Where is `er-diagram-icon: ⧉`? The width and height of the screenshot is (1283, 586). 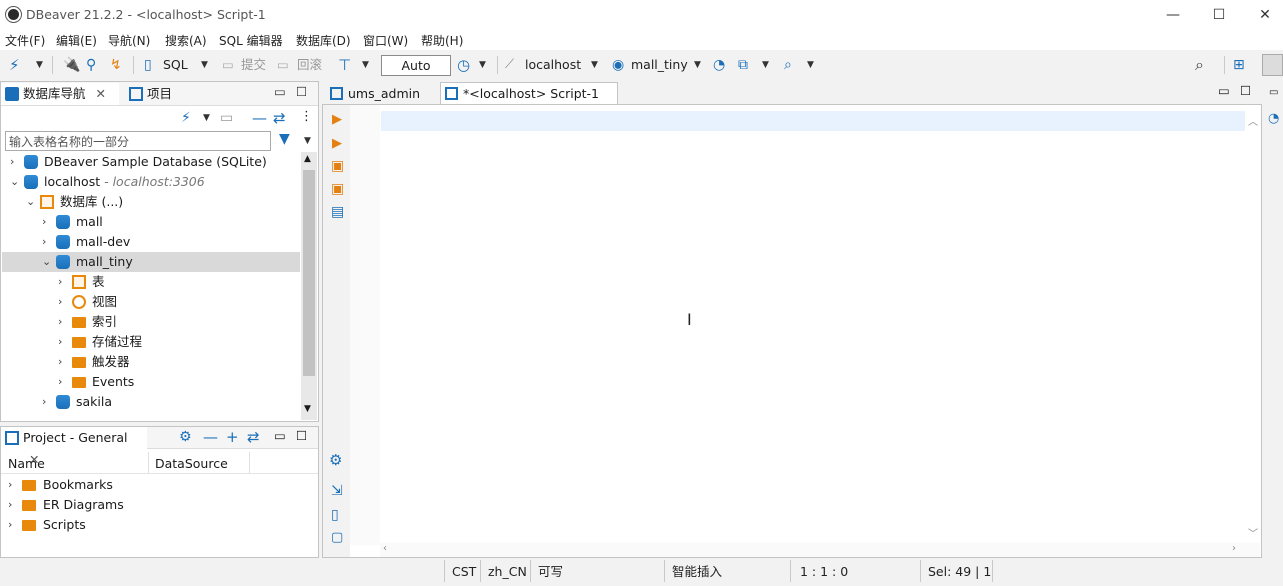
er-diagram-icon: ⧉ is located at coordinates (743, 65).